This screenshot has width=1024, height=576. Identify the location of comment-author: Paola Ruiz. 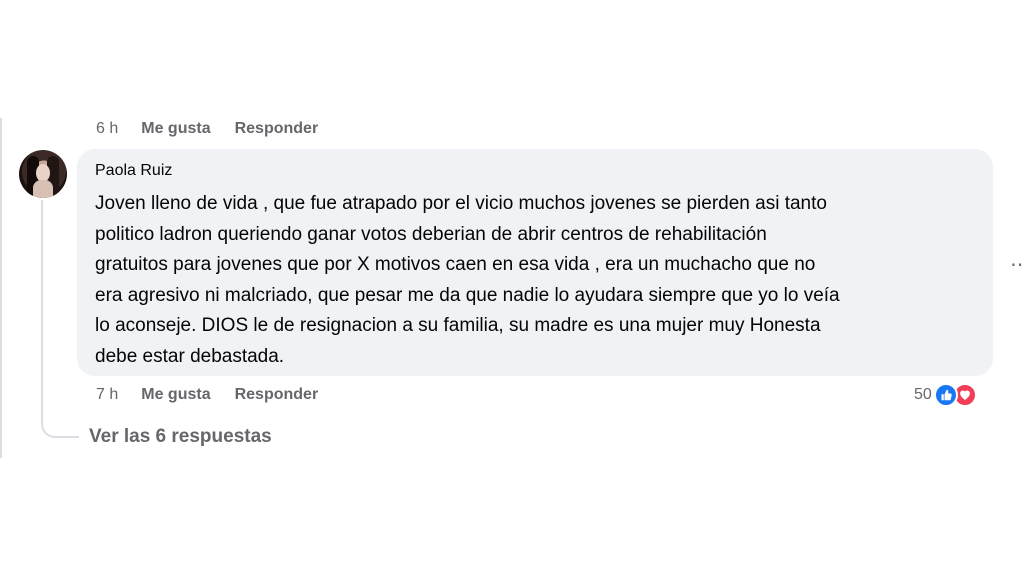
(535, 171).